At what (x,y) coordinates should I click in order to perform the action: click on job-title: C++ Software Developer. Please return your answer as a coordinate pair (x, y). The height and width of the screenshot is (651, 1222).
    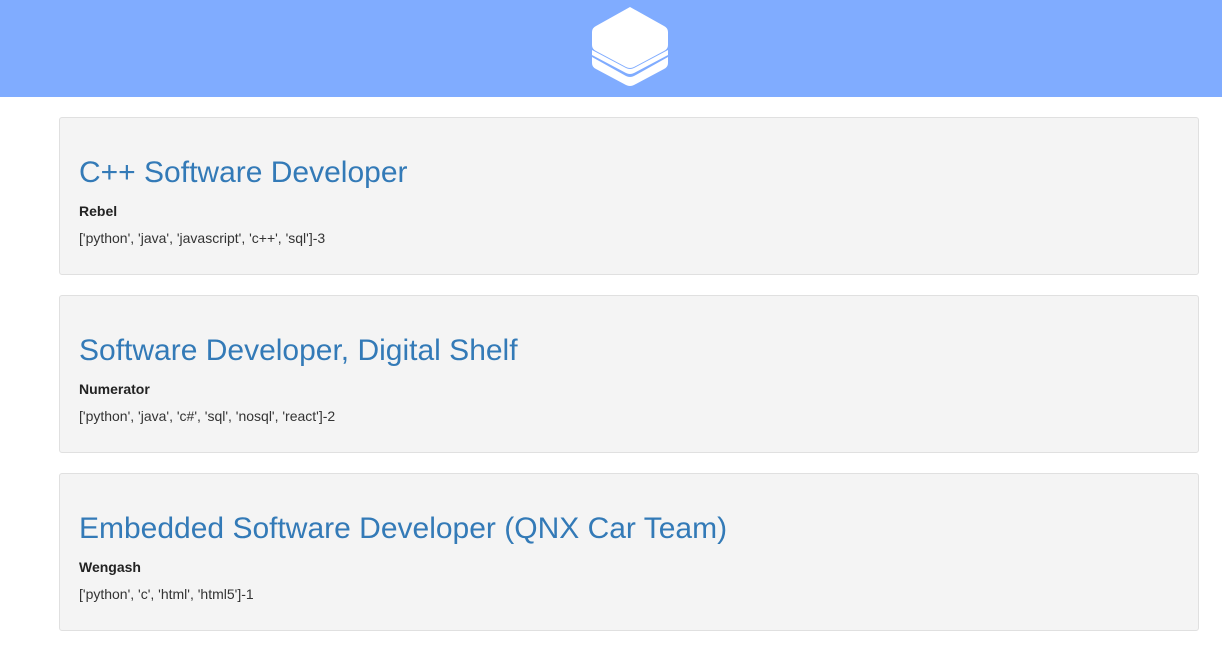
    Looking at the image, I should click on (243, 173).